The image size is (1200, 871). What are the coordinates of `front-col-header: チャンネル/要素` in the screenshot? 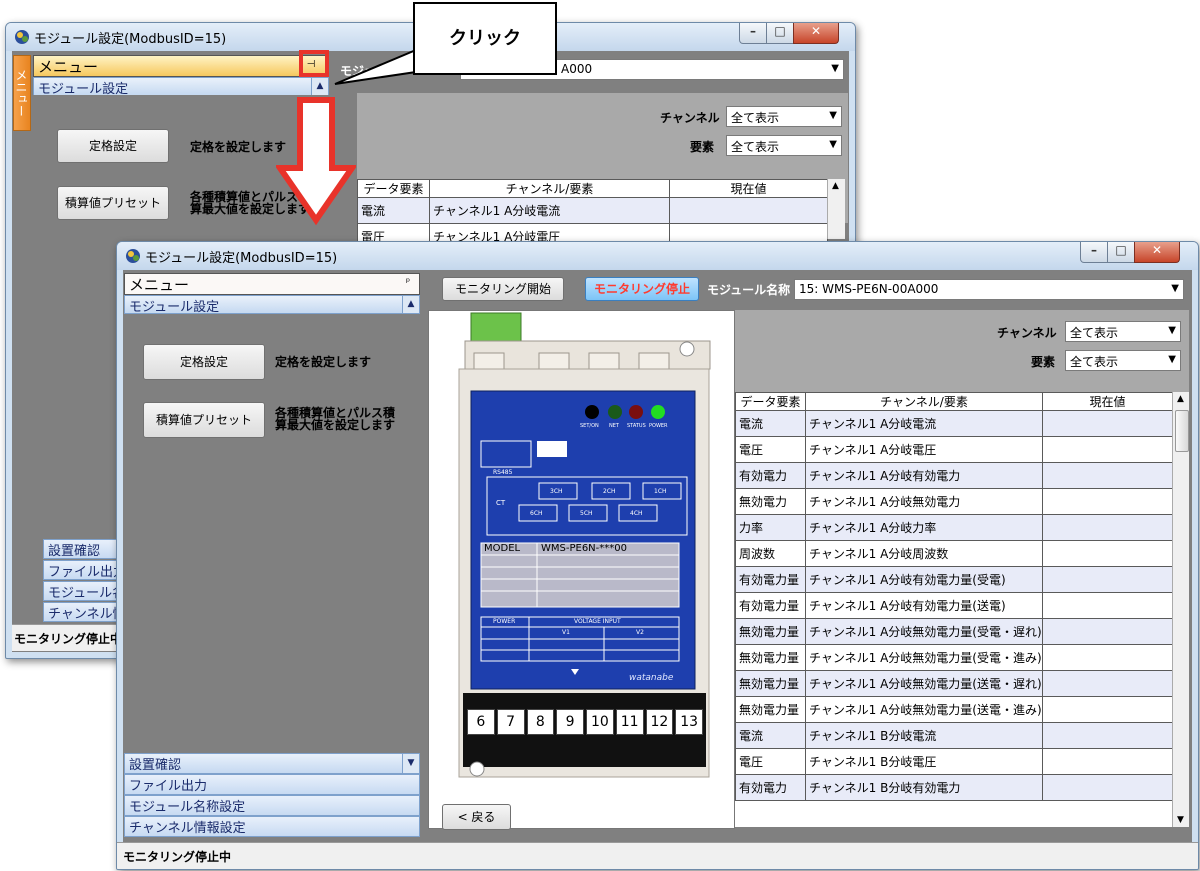 It's located at (924, 401).